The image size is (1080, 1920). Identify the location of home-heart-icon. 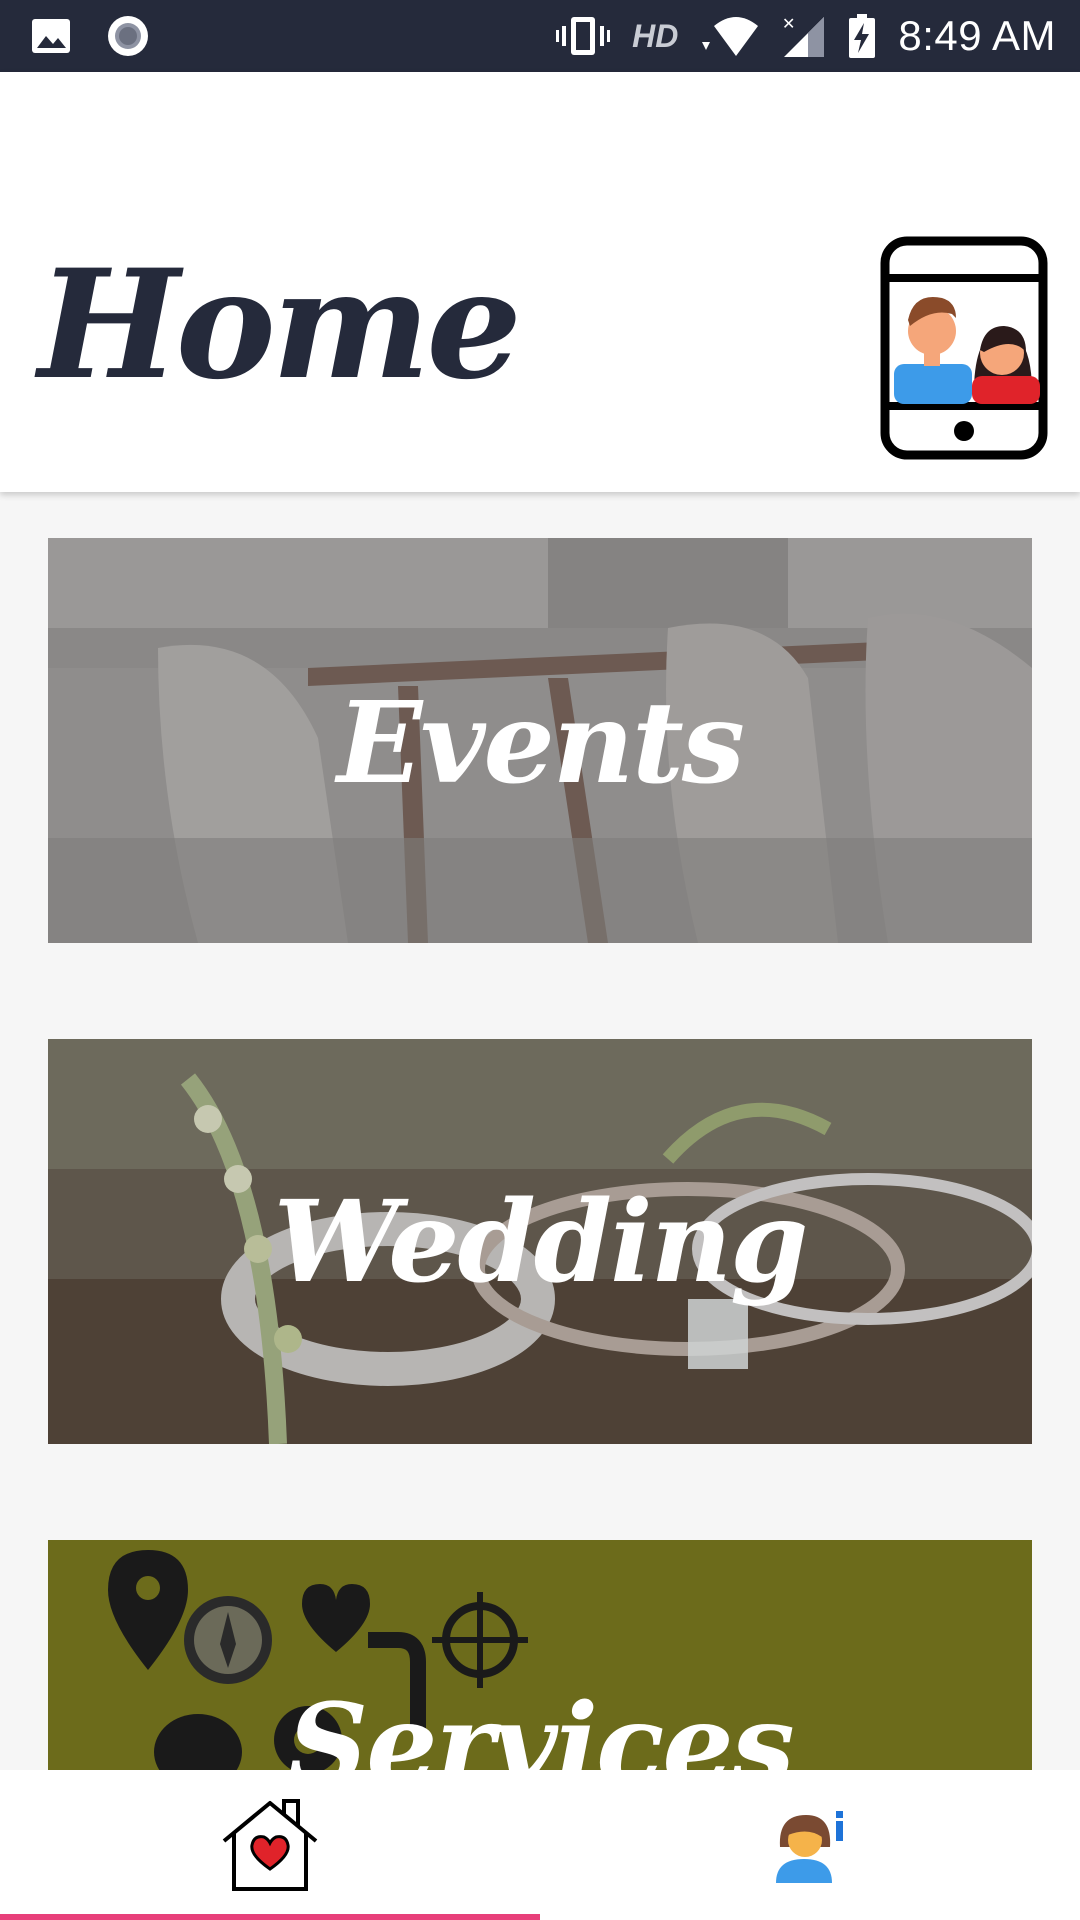
(270, 1845).